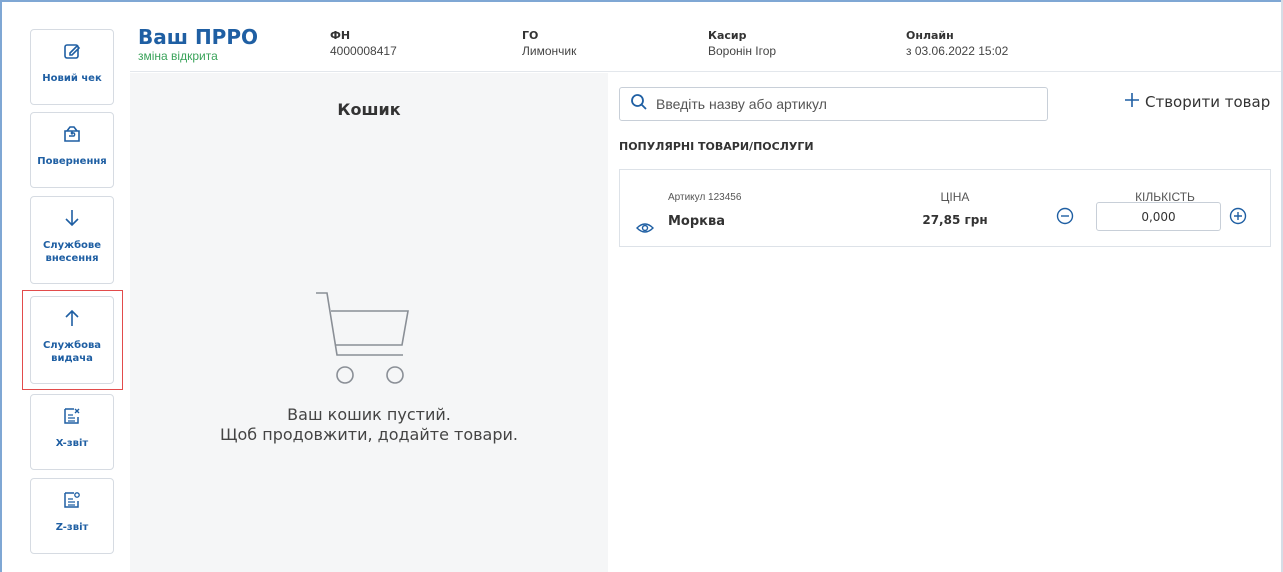 Image resolution: width=1283 pixels, height=572 pixels. I want to click on arrow-down-icon, so click(72, 218).